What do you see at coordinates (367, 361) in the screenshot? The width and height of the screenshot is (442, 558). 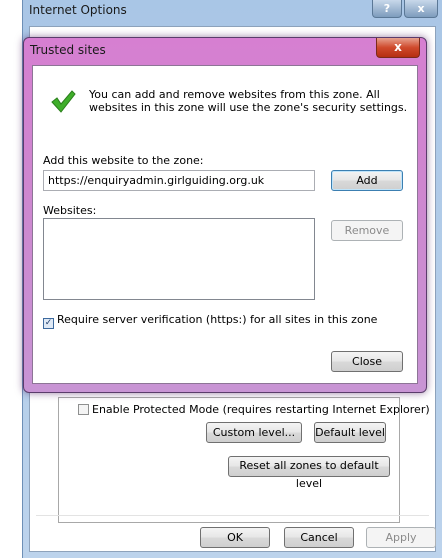 I see `close-button: Close` at bounding box center [367, 361].